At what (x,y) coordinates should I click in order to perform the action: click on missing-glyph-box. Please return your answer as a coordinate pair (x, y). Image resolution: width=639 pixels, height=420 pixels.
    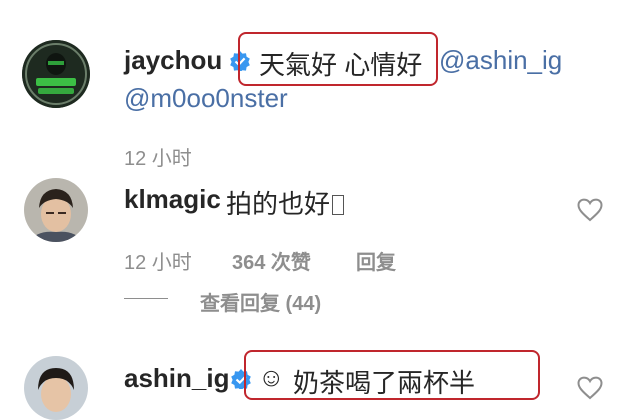
    Looking at the image, I should click on (338, 205).